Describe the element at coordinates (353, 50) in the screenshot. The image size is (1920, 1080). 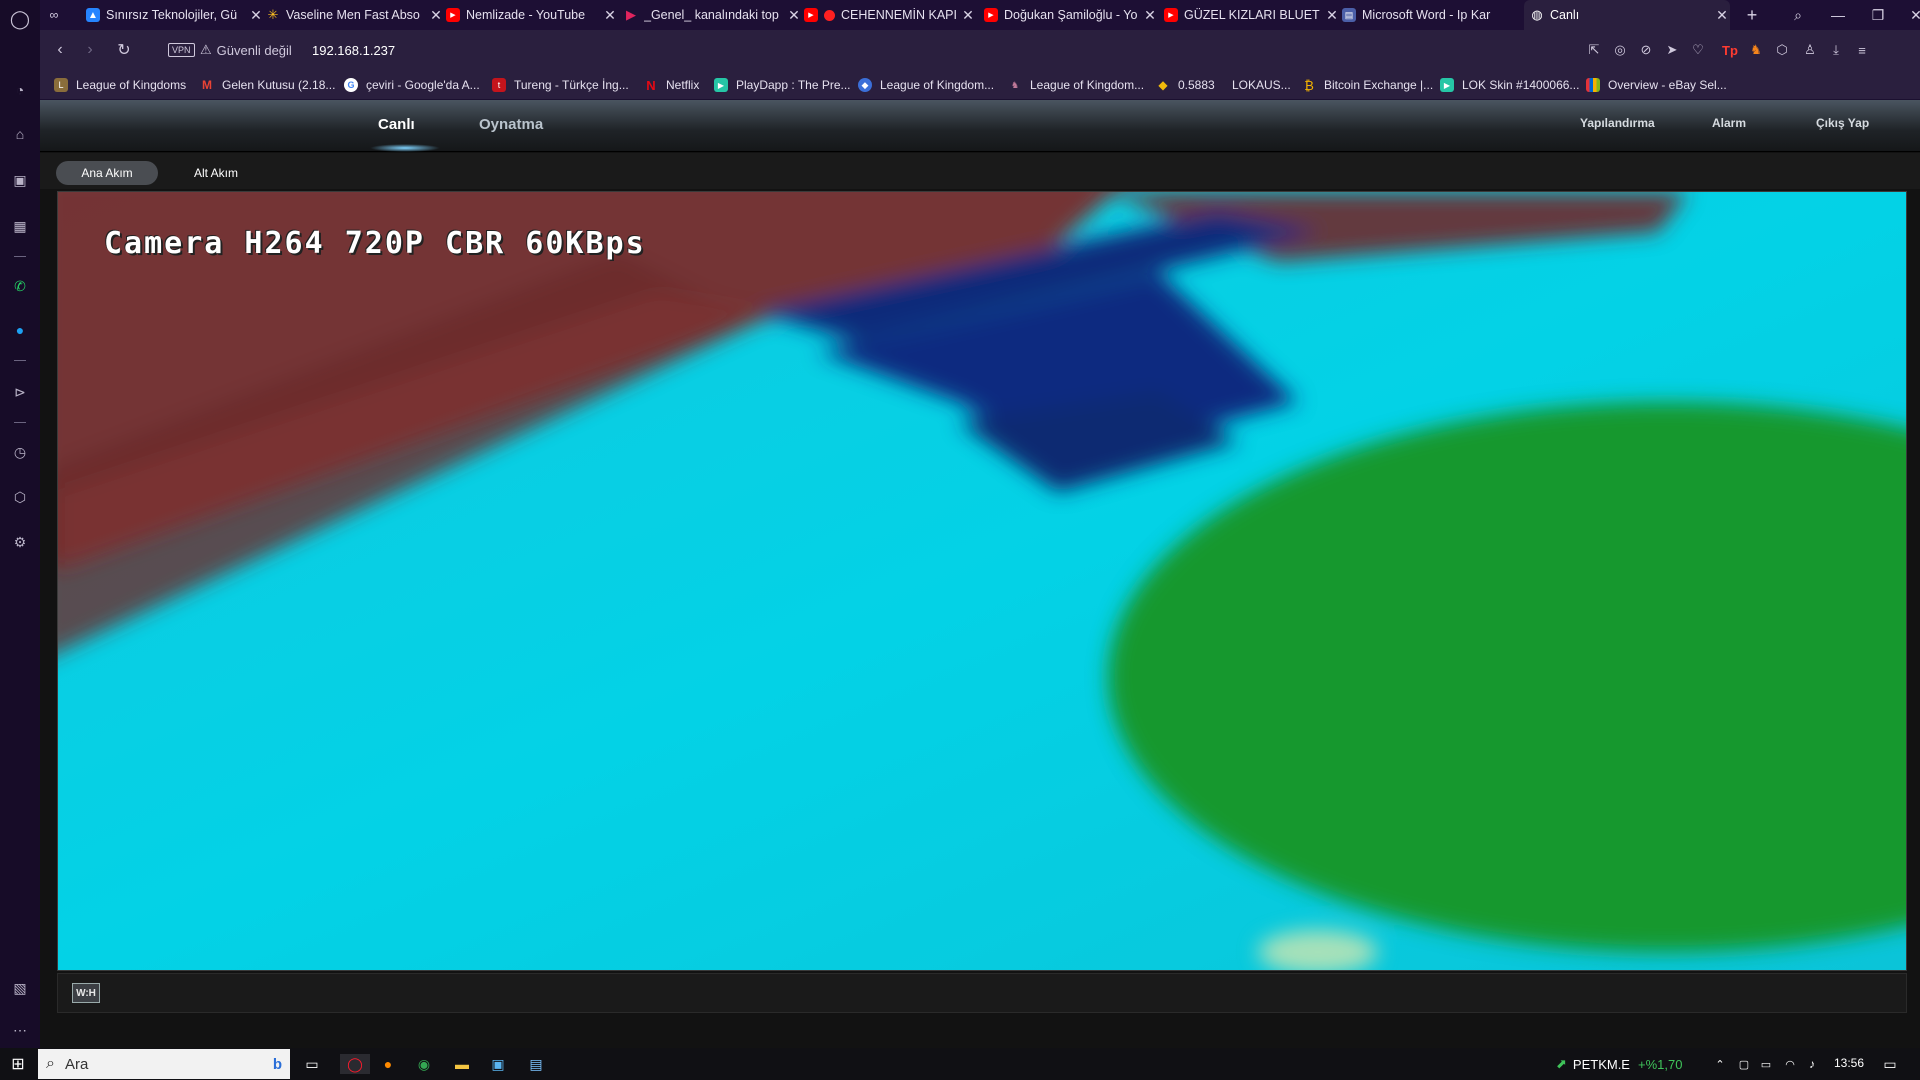
I see `url-field: 192.168.1.237` at that location.